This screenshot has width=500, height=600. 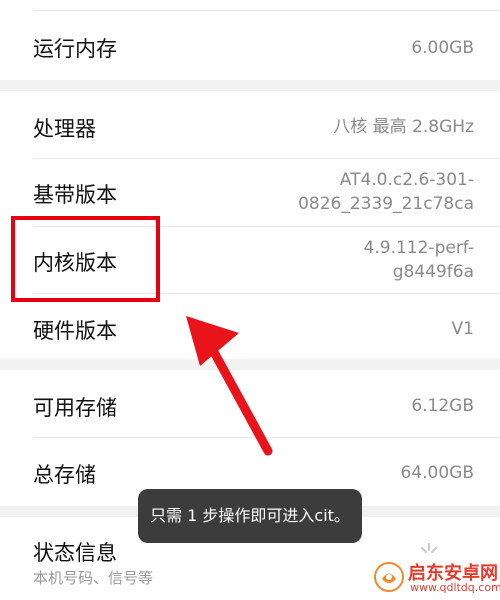 I want to click on status-info-label: 状态信息, so click(x=75, y=553).